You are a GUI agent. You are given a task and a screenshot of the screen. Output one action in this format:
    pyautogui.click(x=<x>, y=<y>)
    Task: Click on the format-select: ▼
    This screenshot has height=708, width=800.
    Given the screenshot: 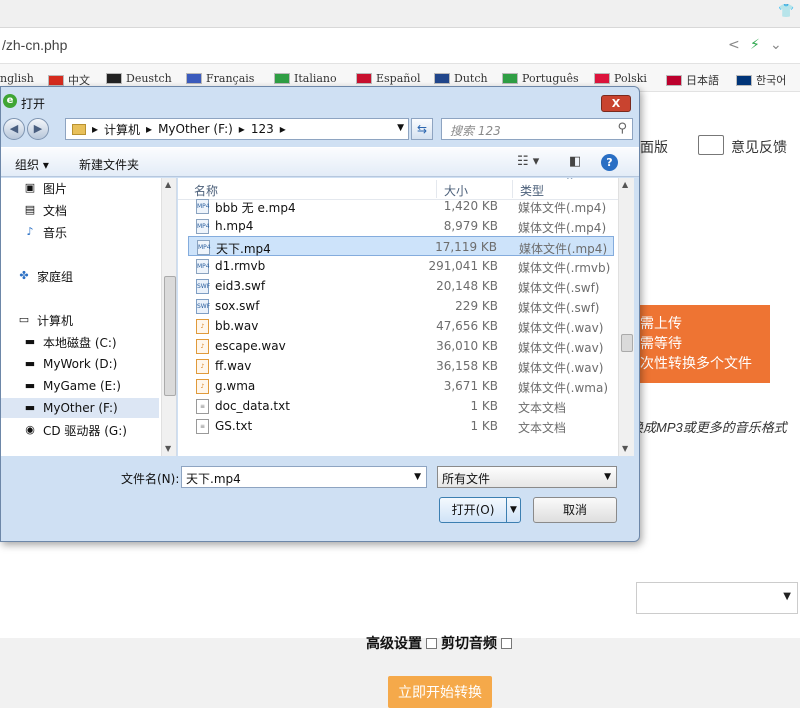 What is the action you would take?
    pyautogui.click(x=717, y=598)
    